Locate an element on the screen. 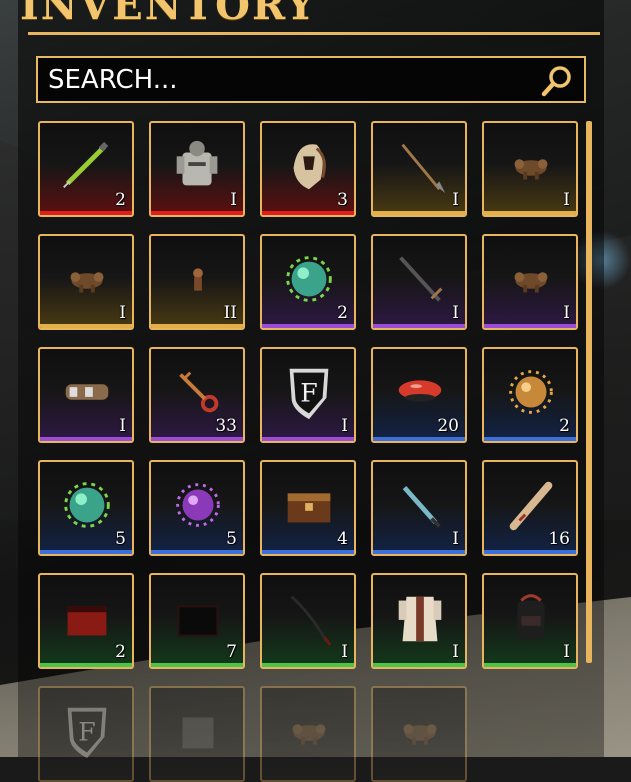  search-icon is located at coordinates (557, 81).